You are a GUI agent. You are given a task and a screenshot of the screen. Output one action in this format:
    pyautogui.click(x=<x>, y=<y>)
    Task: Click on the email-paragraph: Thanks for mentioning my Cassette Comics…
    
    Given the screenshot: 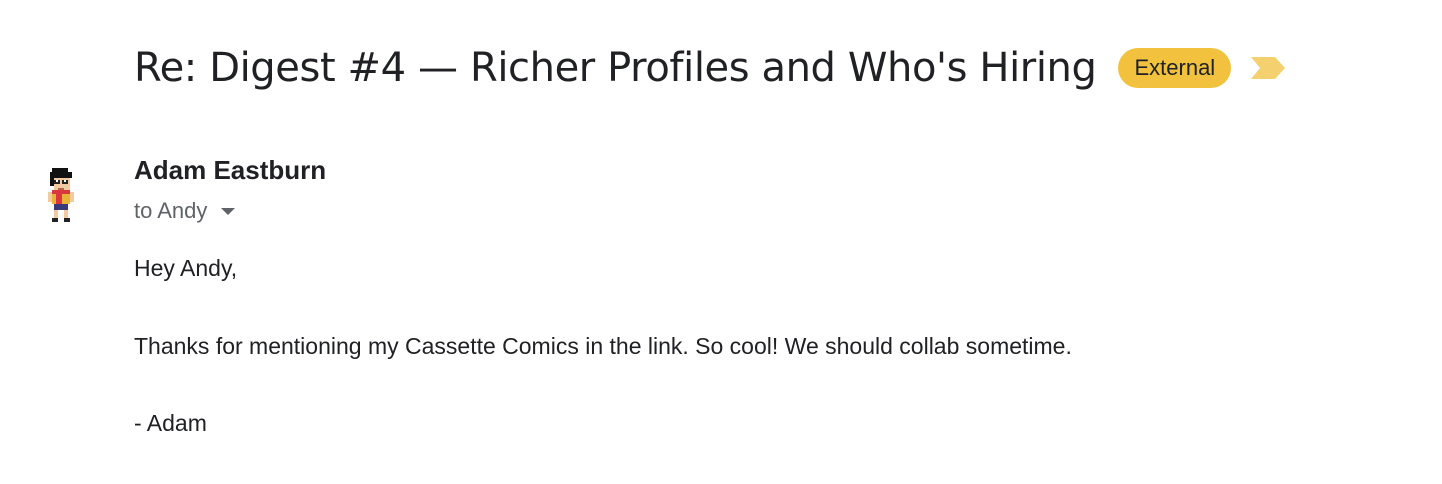 What is the action you would take?
    pyautogui.click(x=603, y=346)
    